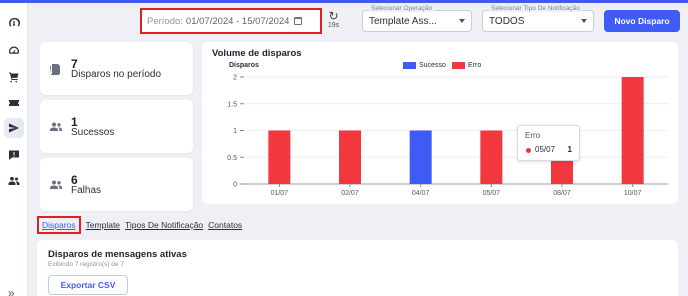  I want to click on stat-card-dispatches: 7 Disparos no período, so click(116, 68).